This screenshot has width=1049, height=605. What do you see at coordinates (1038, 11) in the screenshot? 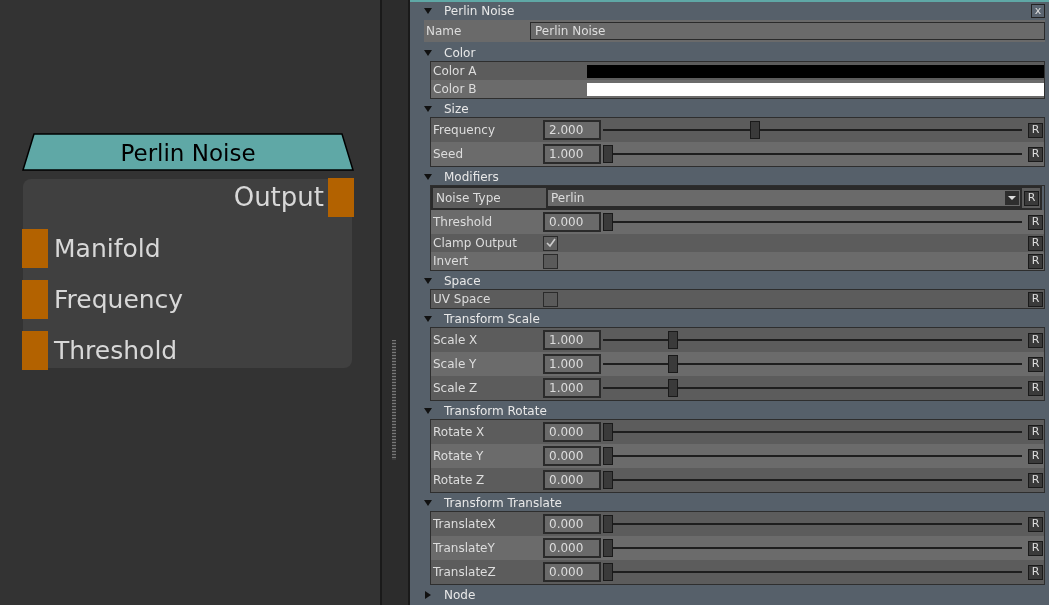
I see `close-button: x` at bounding box center [1038, 11].